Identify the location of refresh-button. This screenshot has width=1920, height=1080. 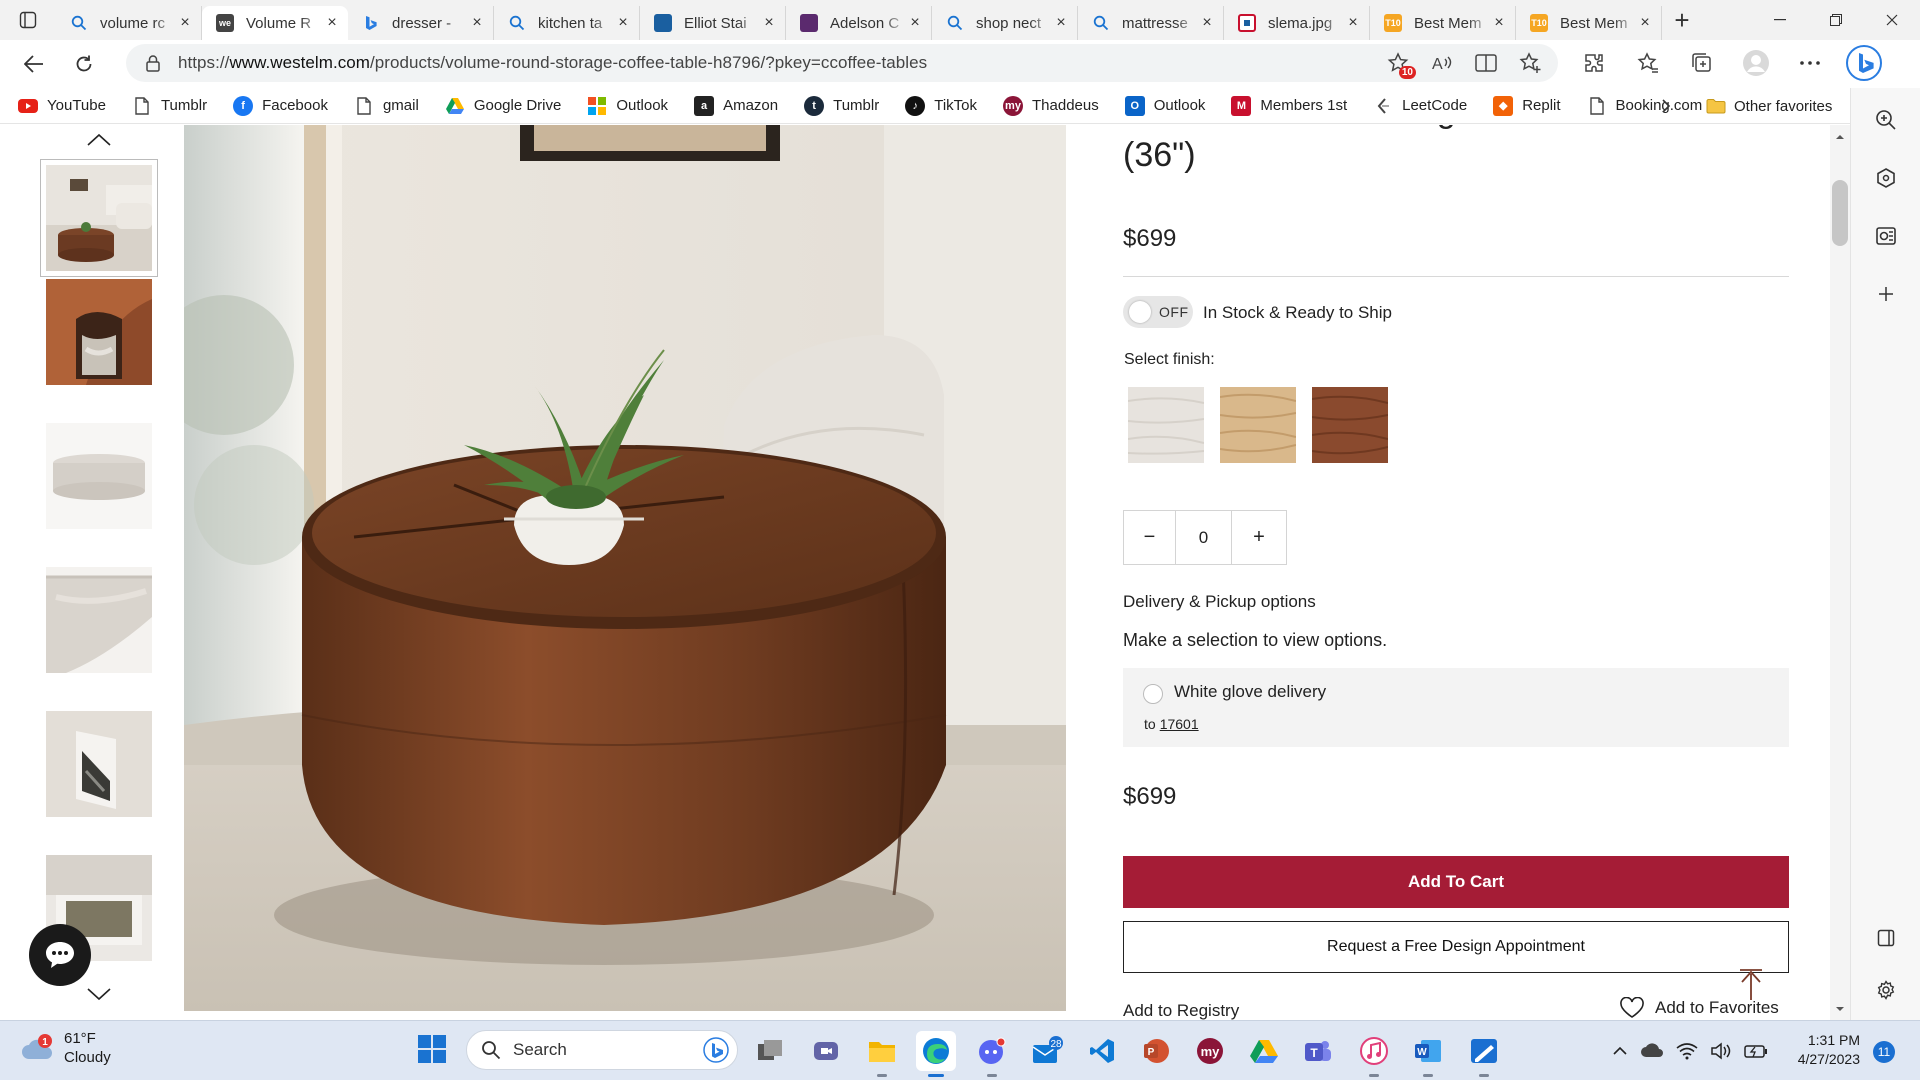
(84, 64).